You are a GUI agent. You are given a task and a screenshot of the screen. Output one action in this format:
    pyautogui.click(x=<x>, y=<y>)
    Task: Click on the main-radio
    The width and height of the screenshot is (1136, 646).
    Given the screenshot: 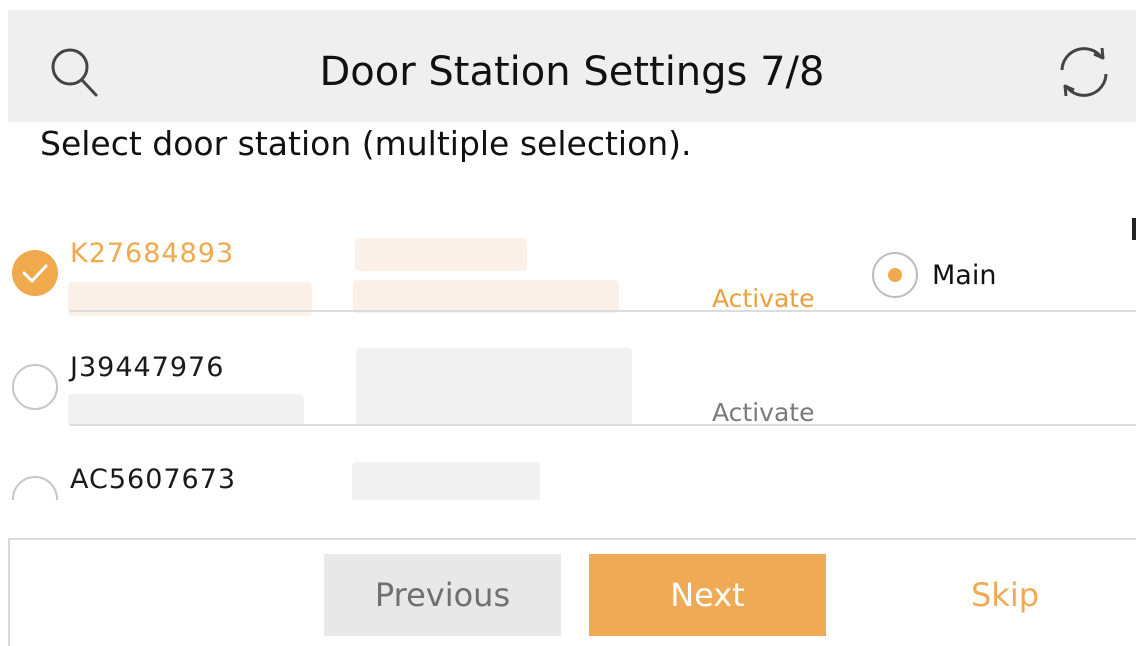 What is the action you would take?
    pyautogui.click(x=895, y=275)
    